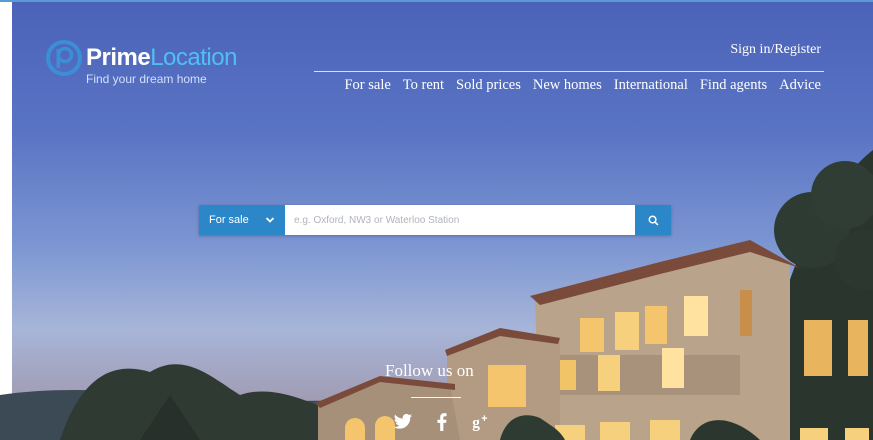 The width and height of the screenshot is (873, 440). Describe the element at coordinates (460, 220) in the screenshot. I see `search-input` at that location.